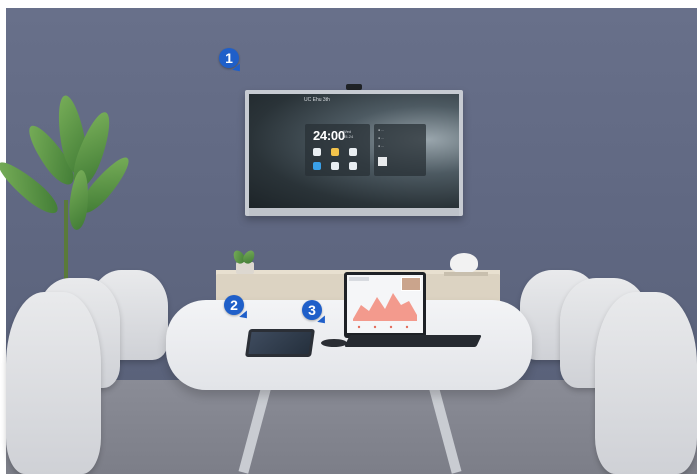  What do you see at coordinates (464, 263) in the screenshot?
I see `vase` at bounding box center [464, 263].